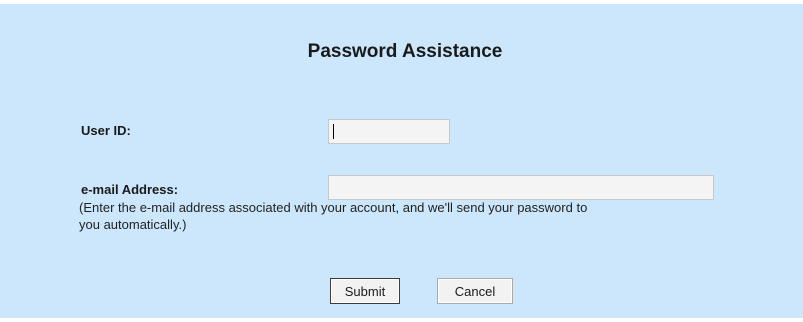  What do you see at coordinates (333, 131) in the screenshot?
I see `text-cursor` at bounding box center [333, 131].